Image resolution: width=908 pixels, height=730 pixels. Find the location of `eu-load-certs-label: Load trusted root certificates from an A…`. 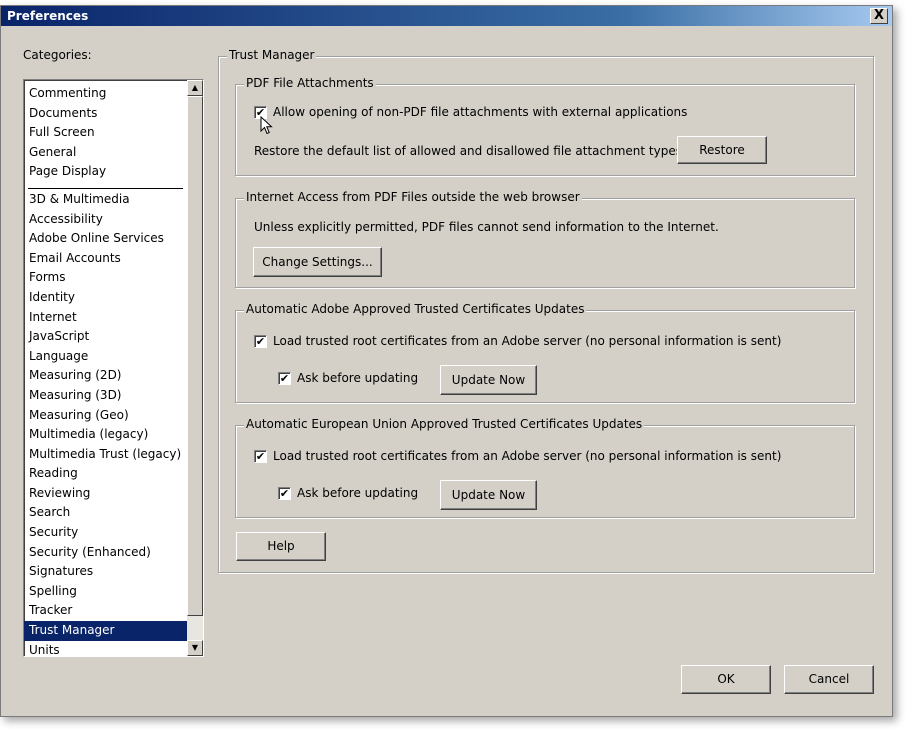

eu-load-certs-label: Load trusted root certificates from an A… is located at coordinates (527, 456).